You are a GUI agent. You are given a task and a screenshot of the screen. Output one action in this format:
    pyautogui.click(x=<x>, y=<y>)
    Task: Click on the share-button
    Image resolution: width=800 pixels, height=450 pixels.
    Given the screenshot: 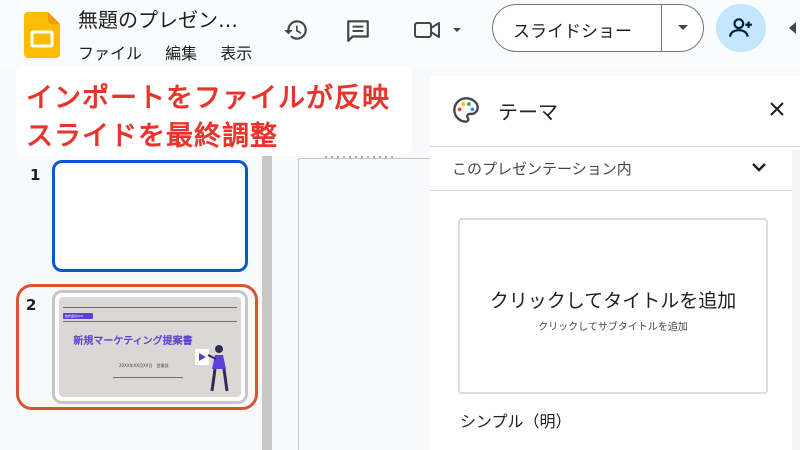 What is the action you would take?
    pyautogui.click(x=741, y=28)
    